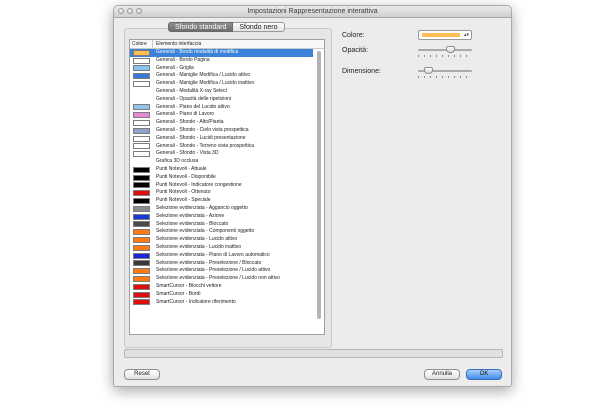  I want to click on list-item: Selezione evidenziata - Lucido attivo, so click(221, 240).